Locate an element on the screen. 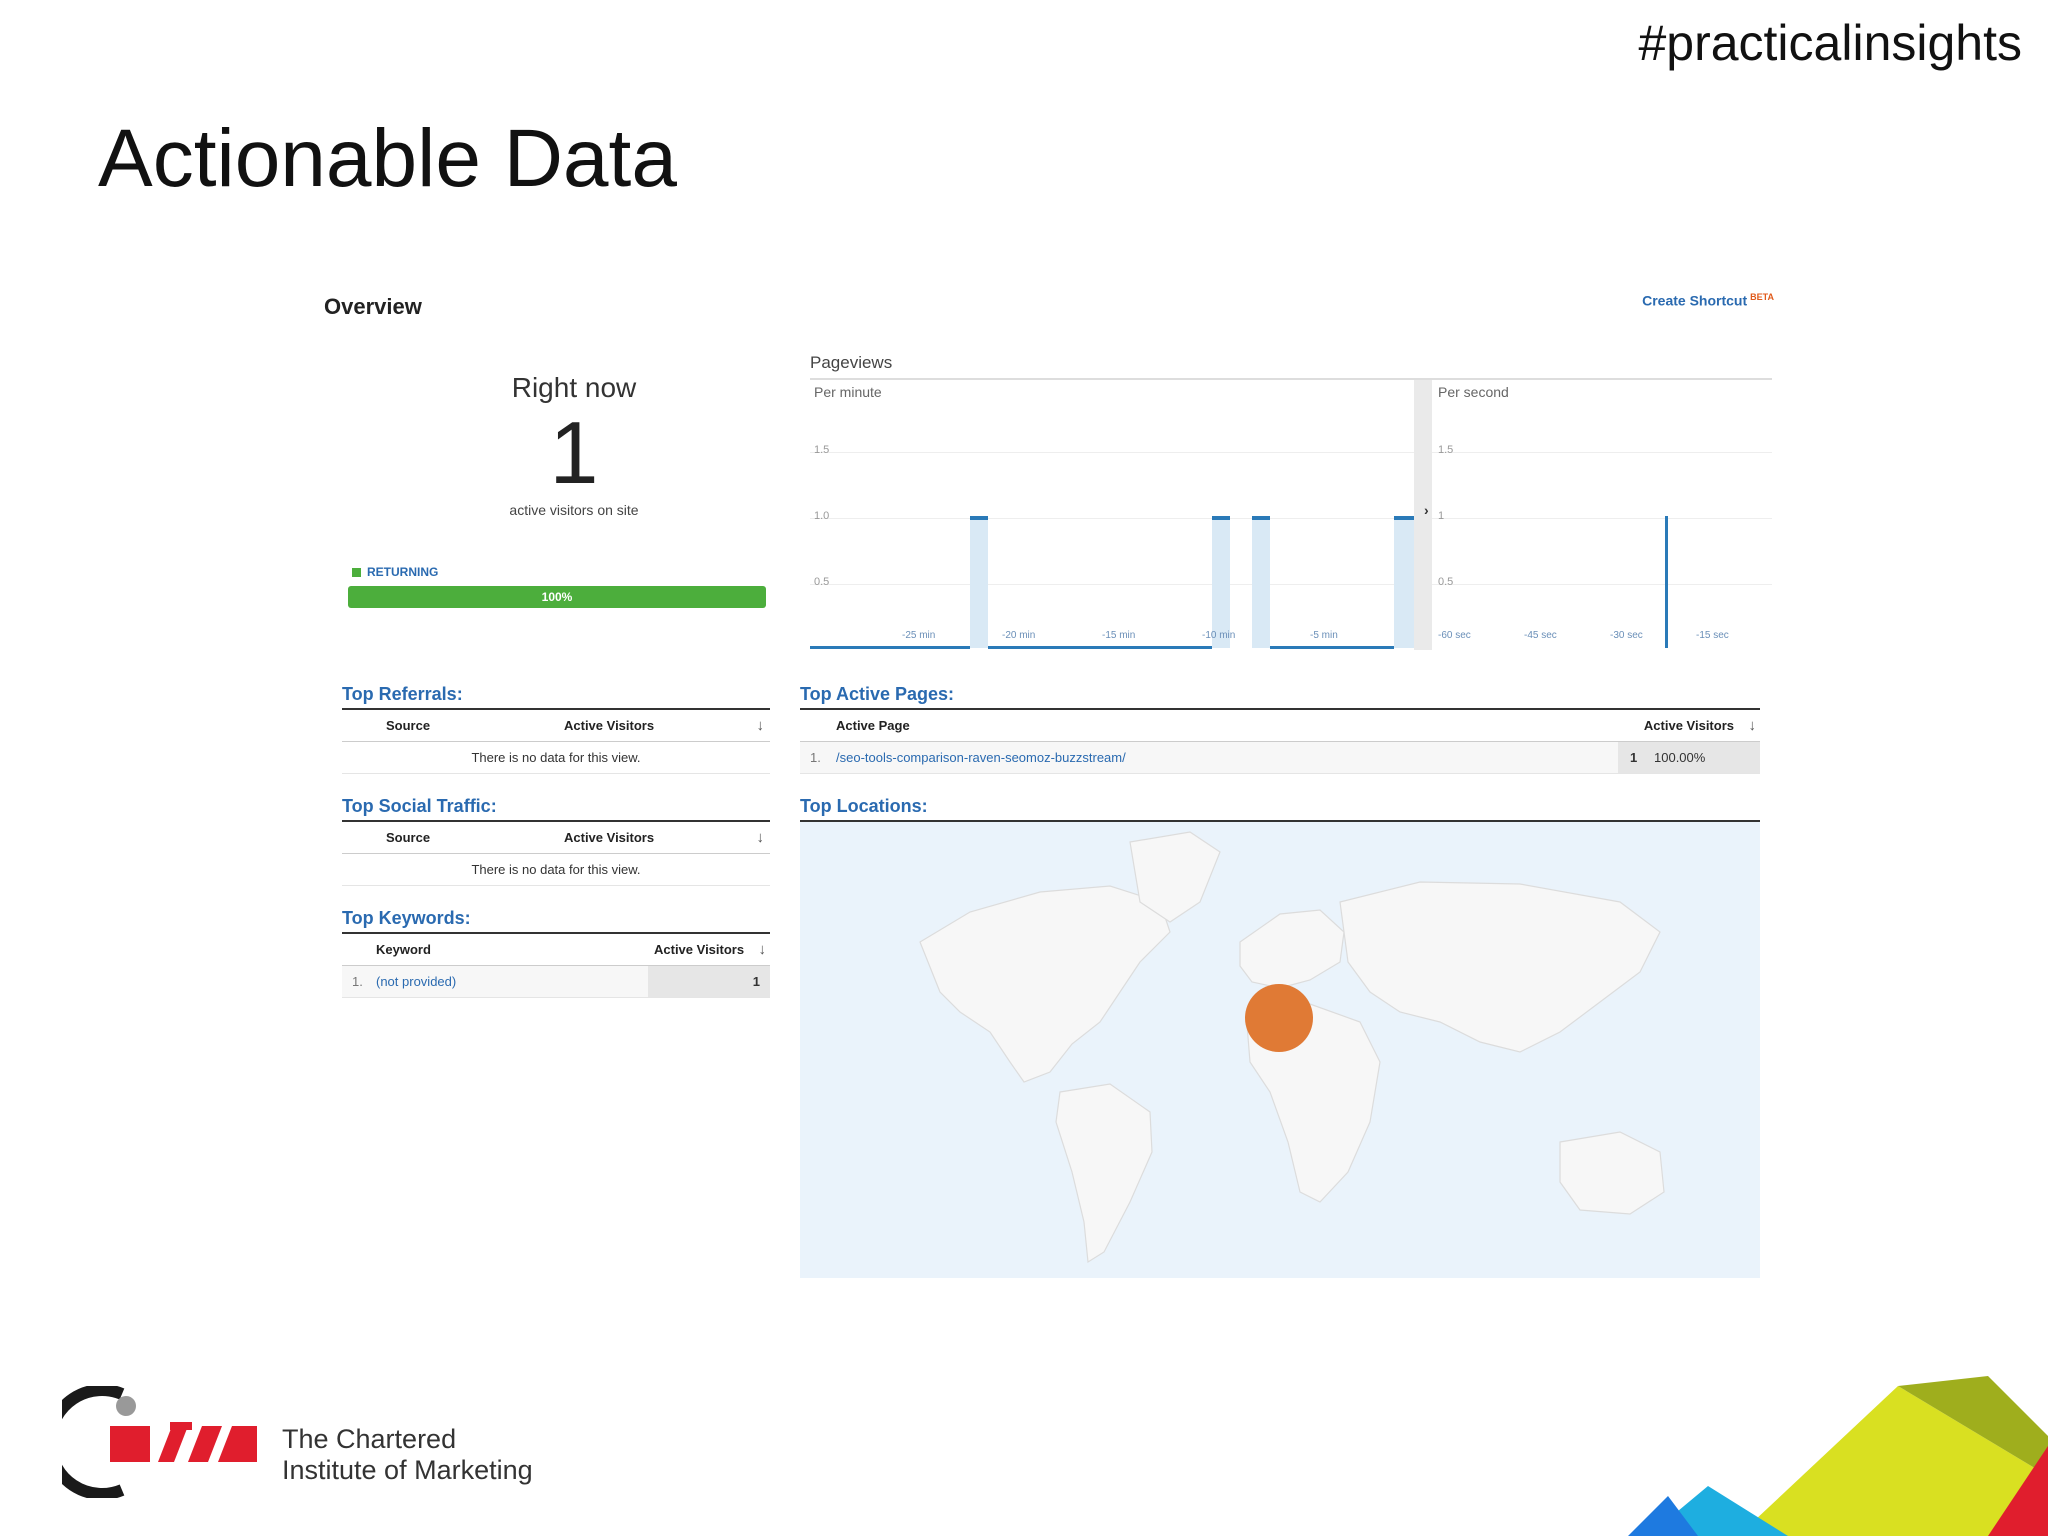 The width and height of the screenshot is (2048, 1536). column-keyword: Keyword is located at coordinates (403, 949).